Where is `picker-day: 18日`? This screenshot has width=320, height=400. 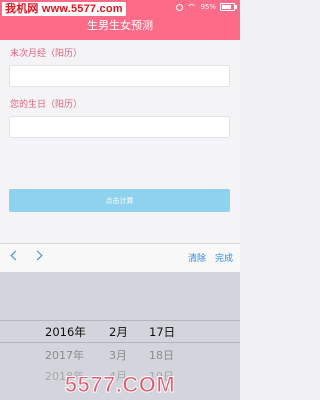 picker-day: 18日 is located at coordinates (161, 355).